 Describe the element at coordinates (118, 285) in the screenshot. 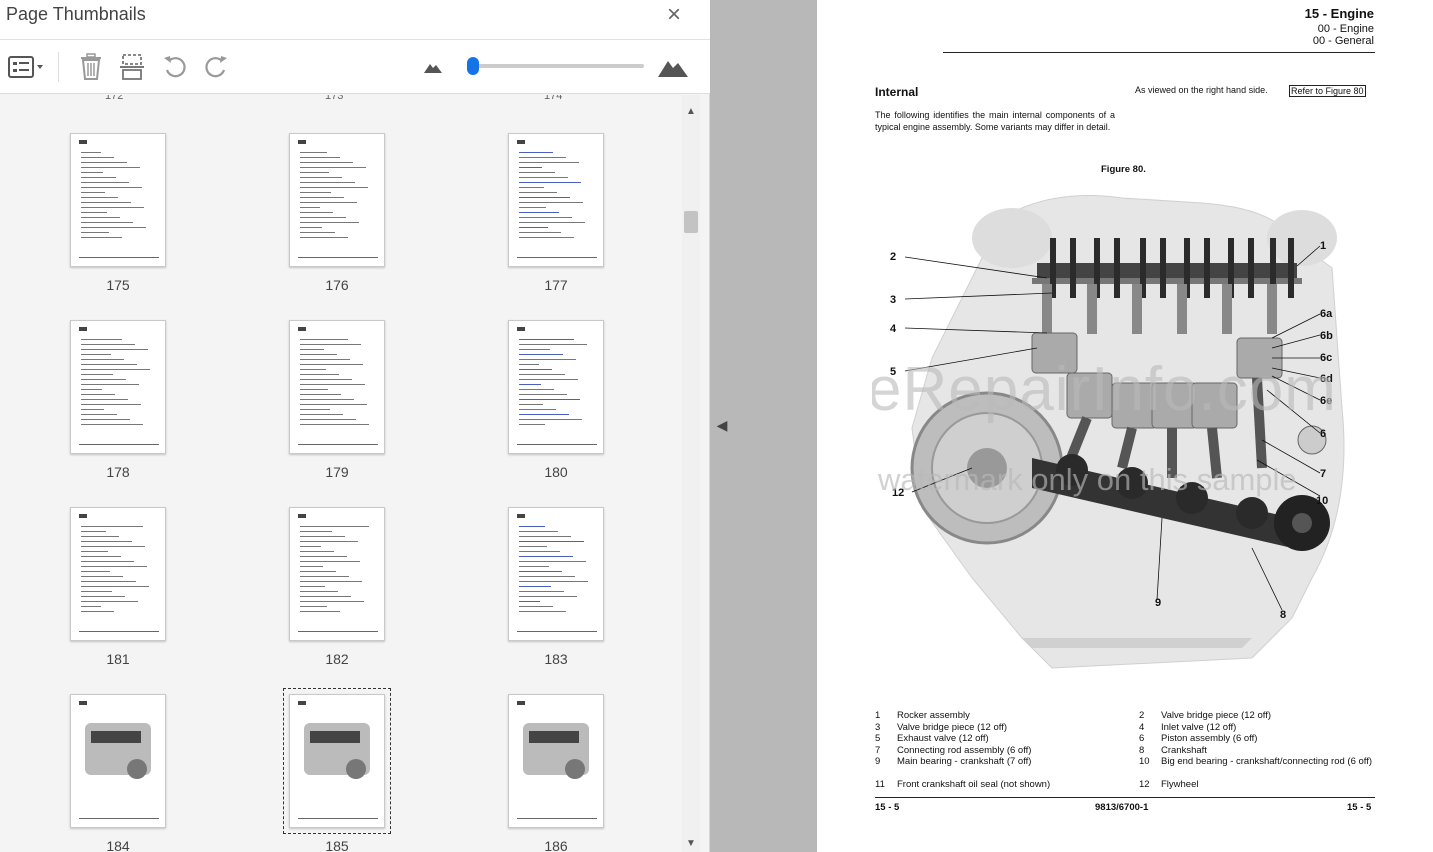

I see `thumbnail-page-number: 175` at that location.